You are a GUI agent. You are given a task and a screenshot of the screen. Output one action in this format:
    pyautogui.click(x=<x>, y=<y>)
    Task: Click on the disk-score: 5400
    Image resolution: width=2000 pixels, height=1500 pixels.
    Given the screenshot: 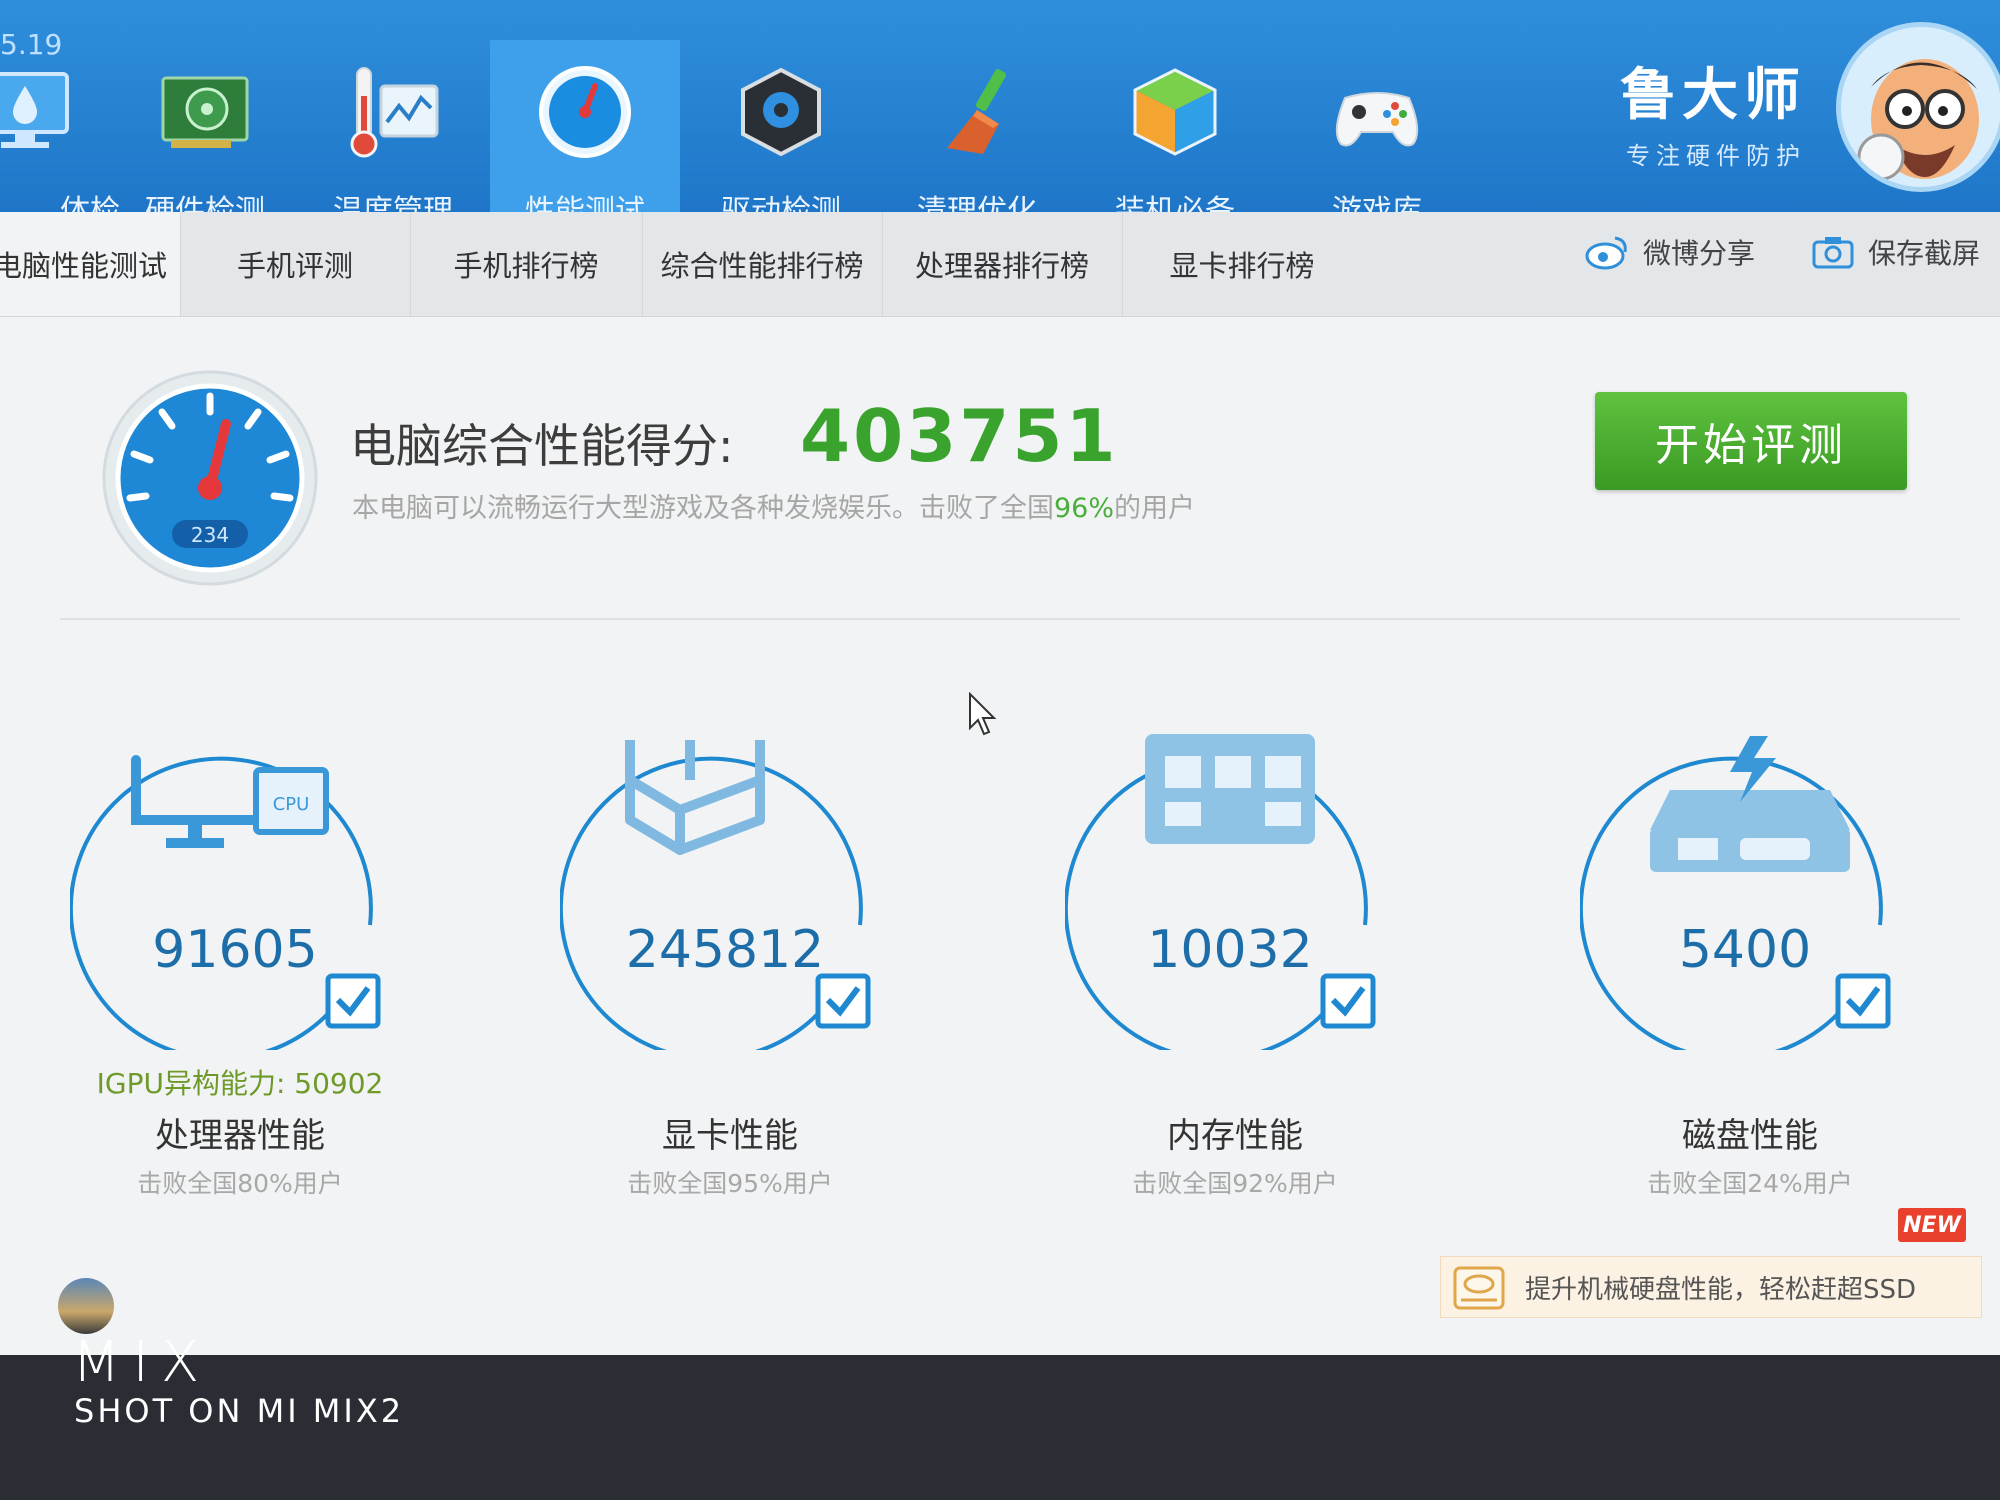 What is the action you would take?
    pyautogui.click(x=1745, y=950)
    